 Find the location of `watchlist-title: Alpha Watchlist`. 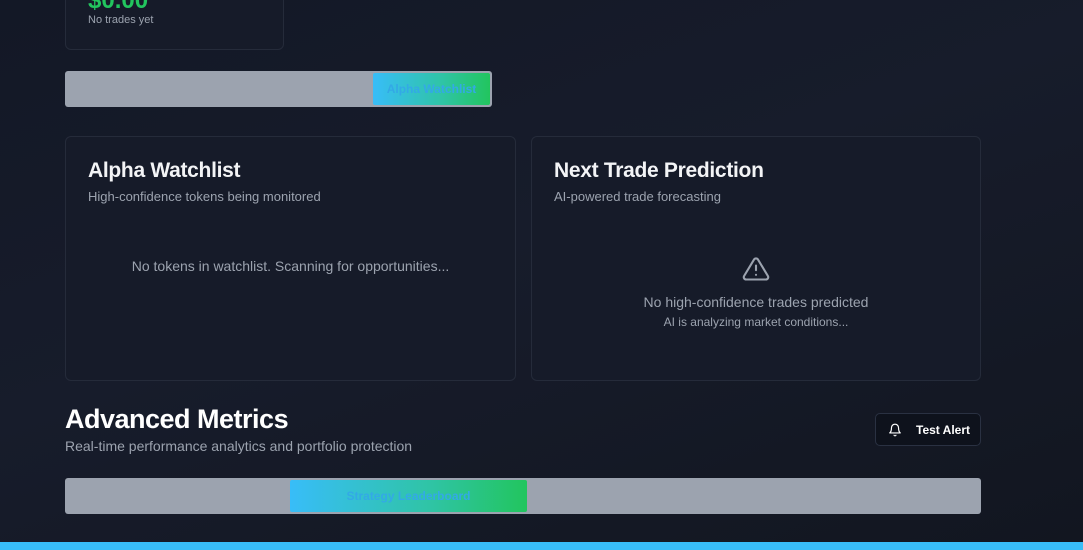

watchlist-title: Alpha Watchlist is located at coordinates (164, 170).